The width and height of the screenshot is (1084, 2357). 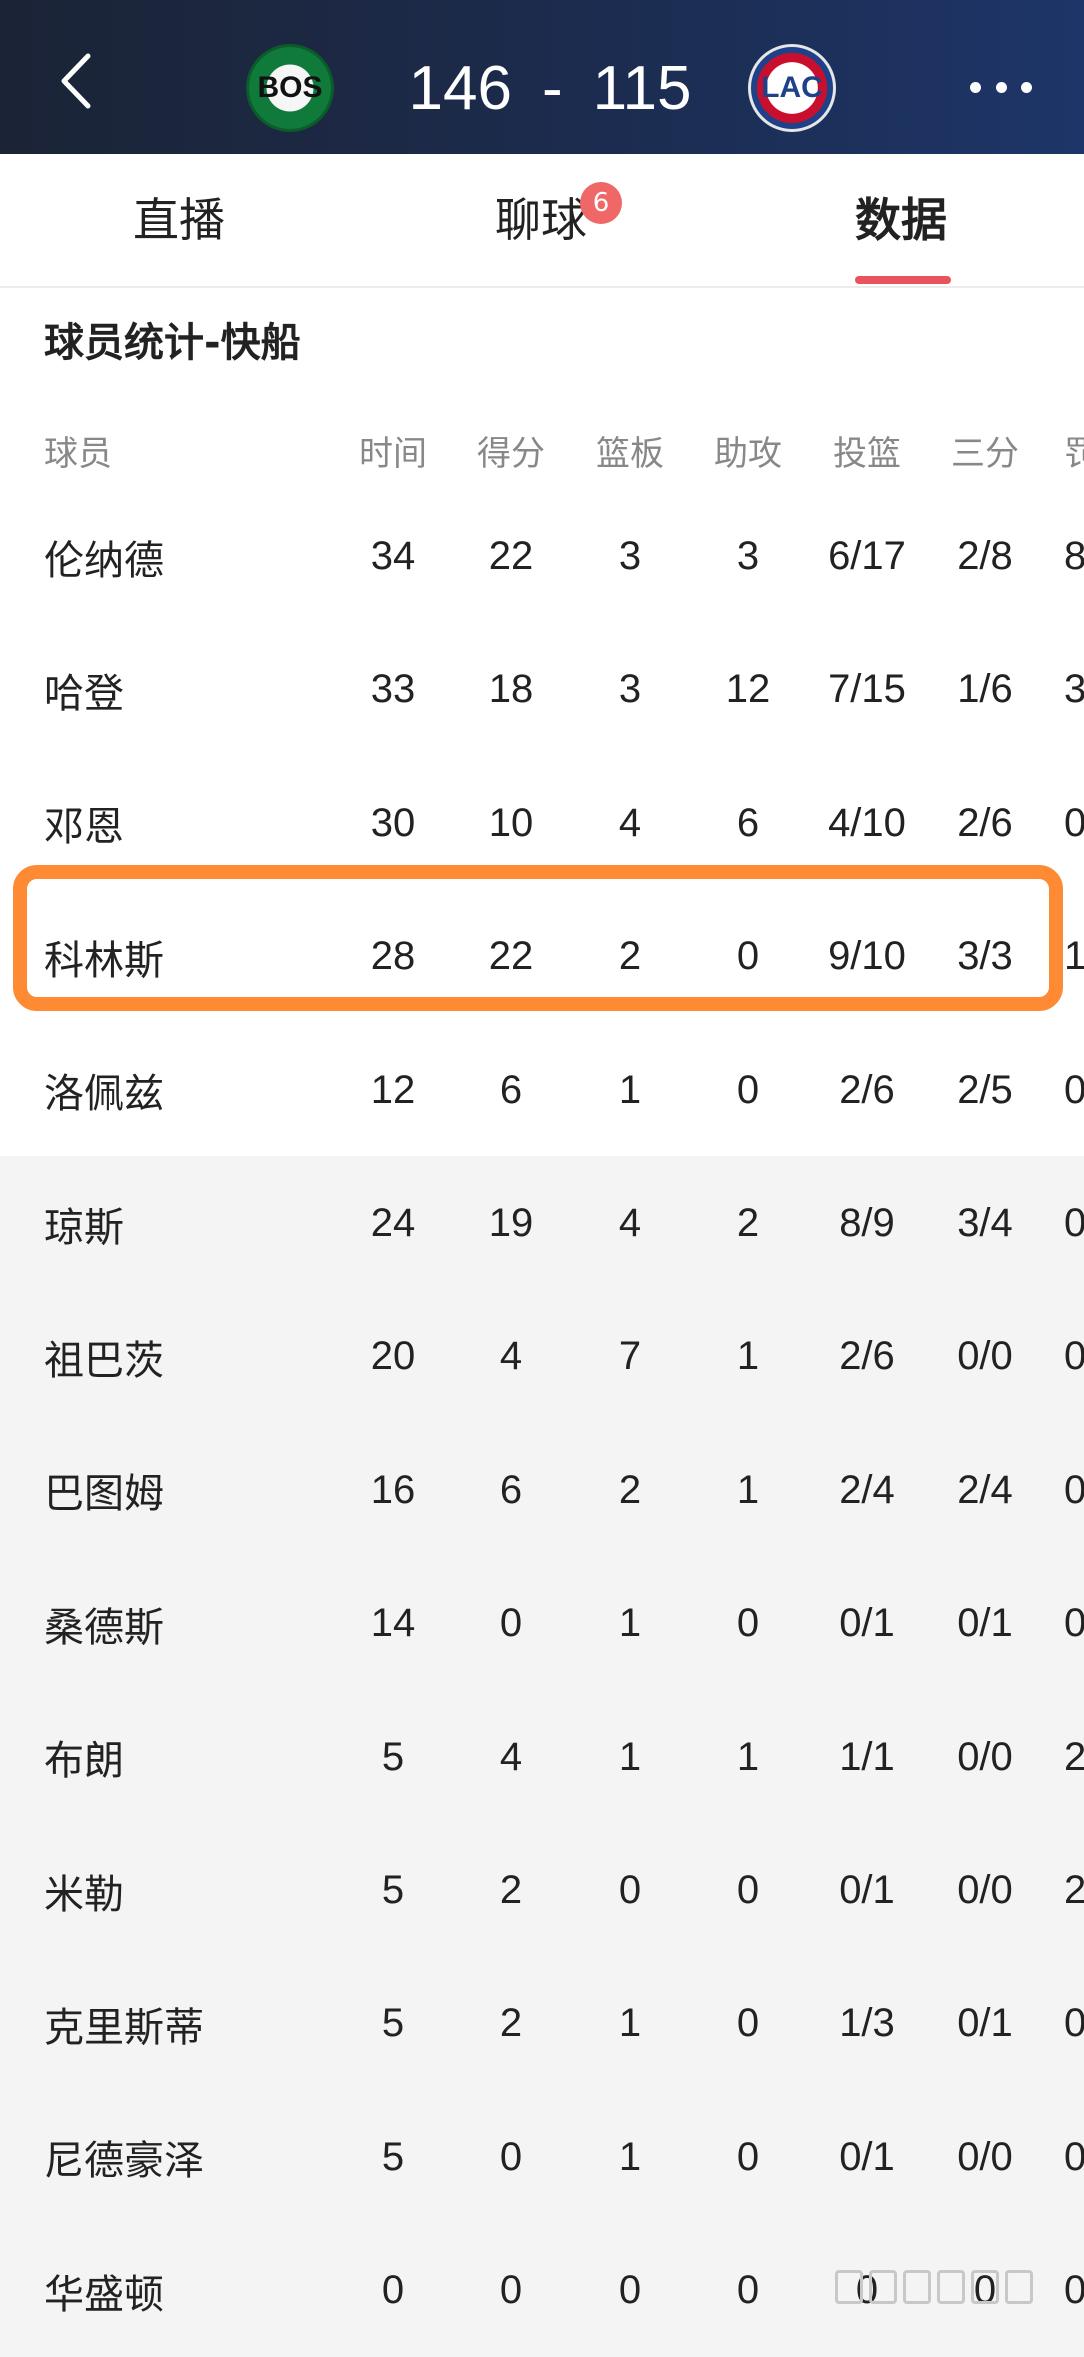 I want to click on free-throws-cell: 2, so click(x=1074, y=1756).